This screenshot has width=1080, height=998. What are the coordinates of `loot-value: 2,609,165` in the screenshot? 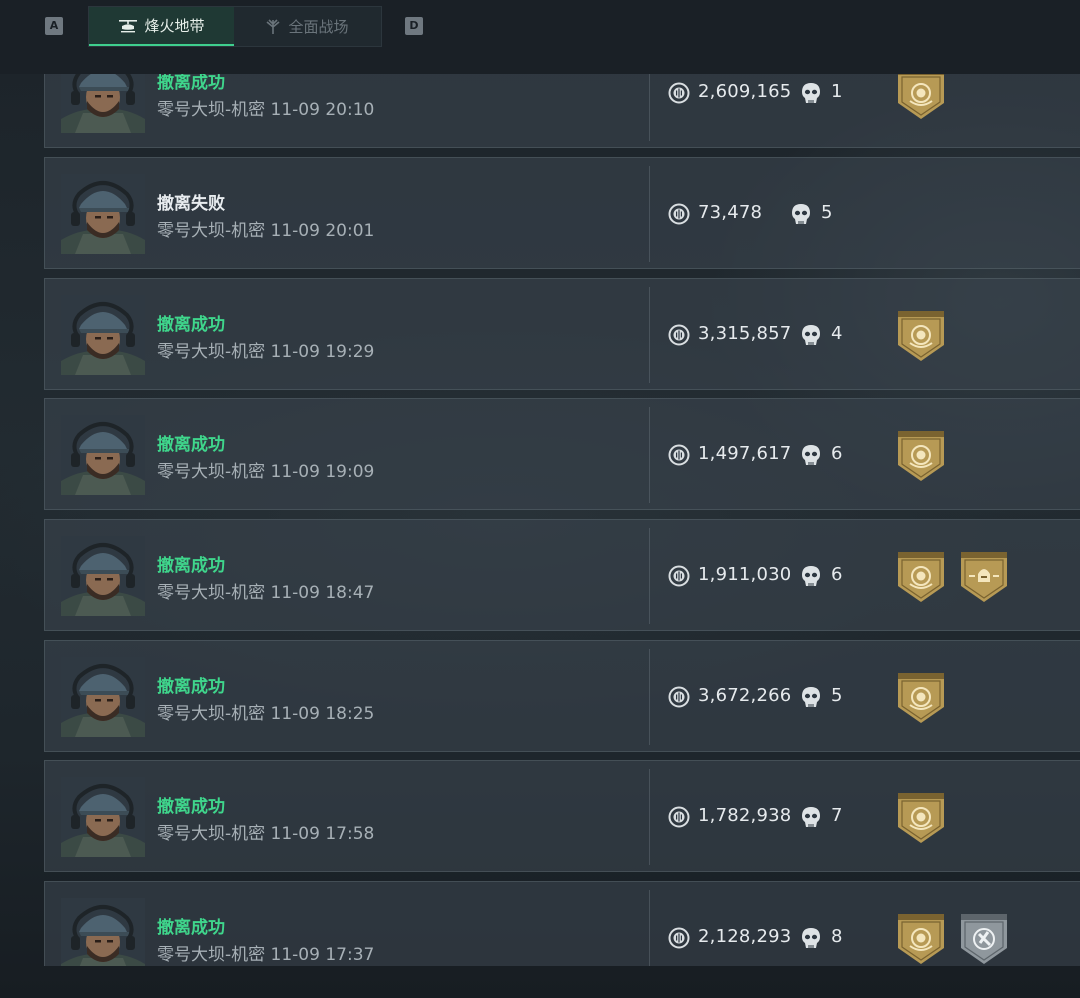 It's located at (745, 91).